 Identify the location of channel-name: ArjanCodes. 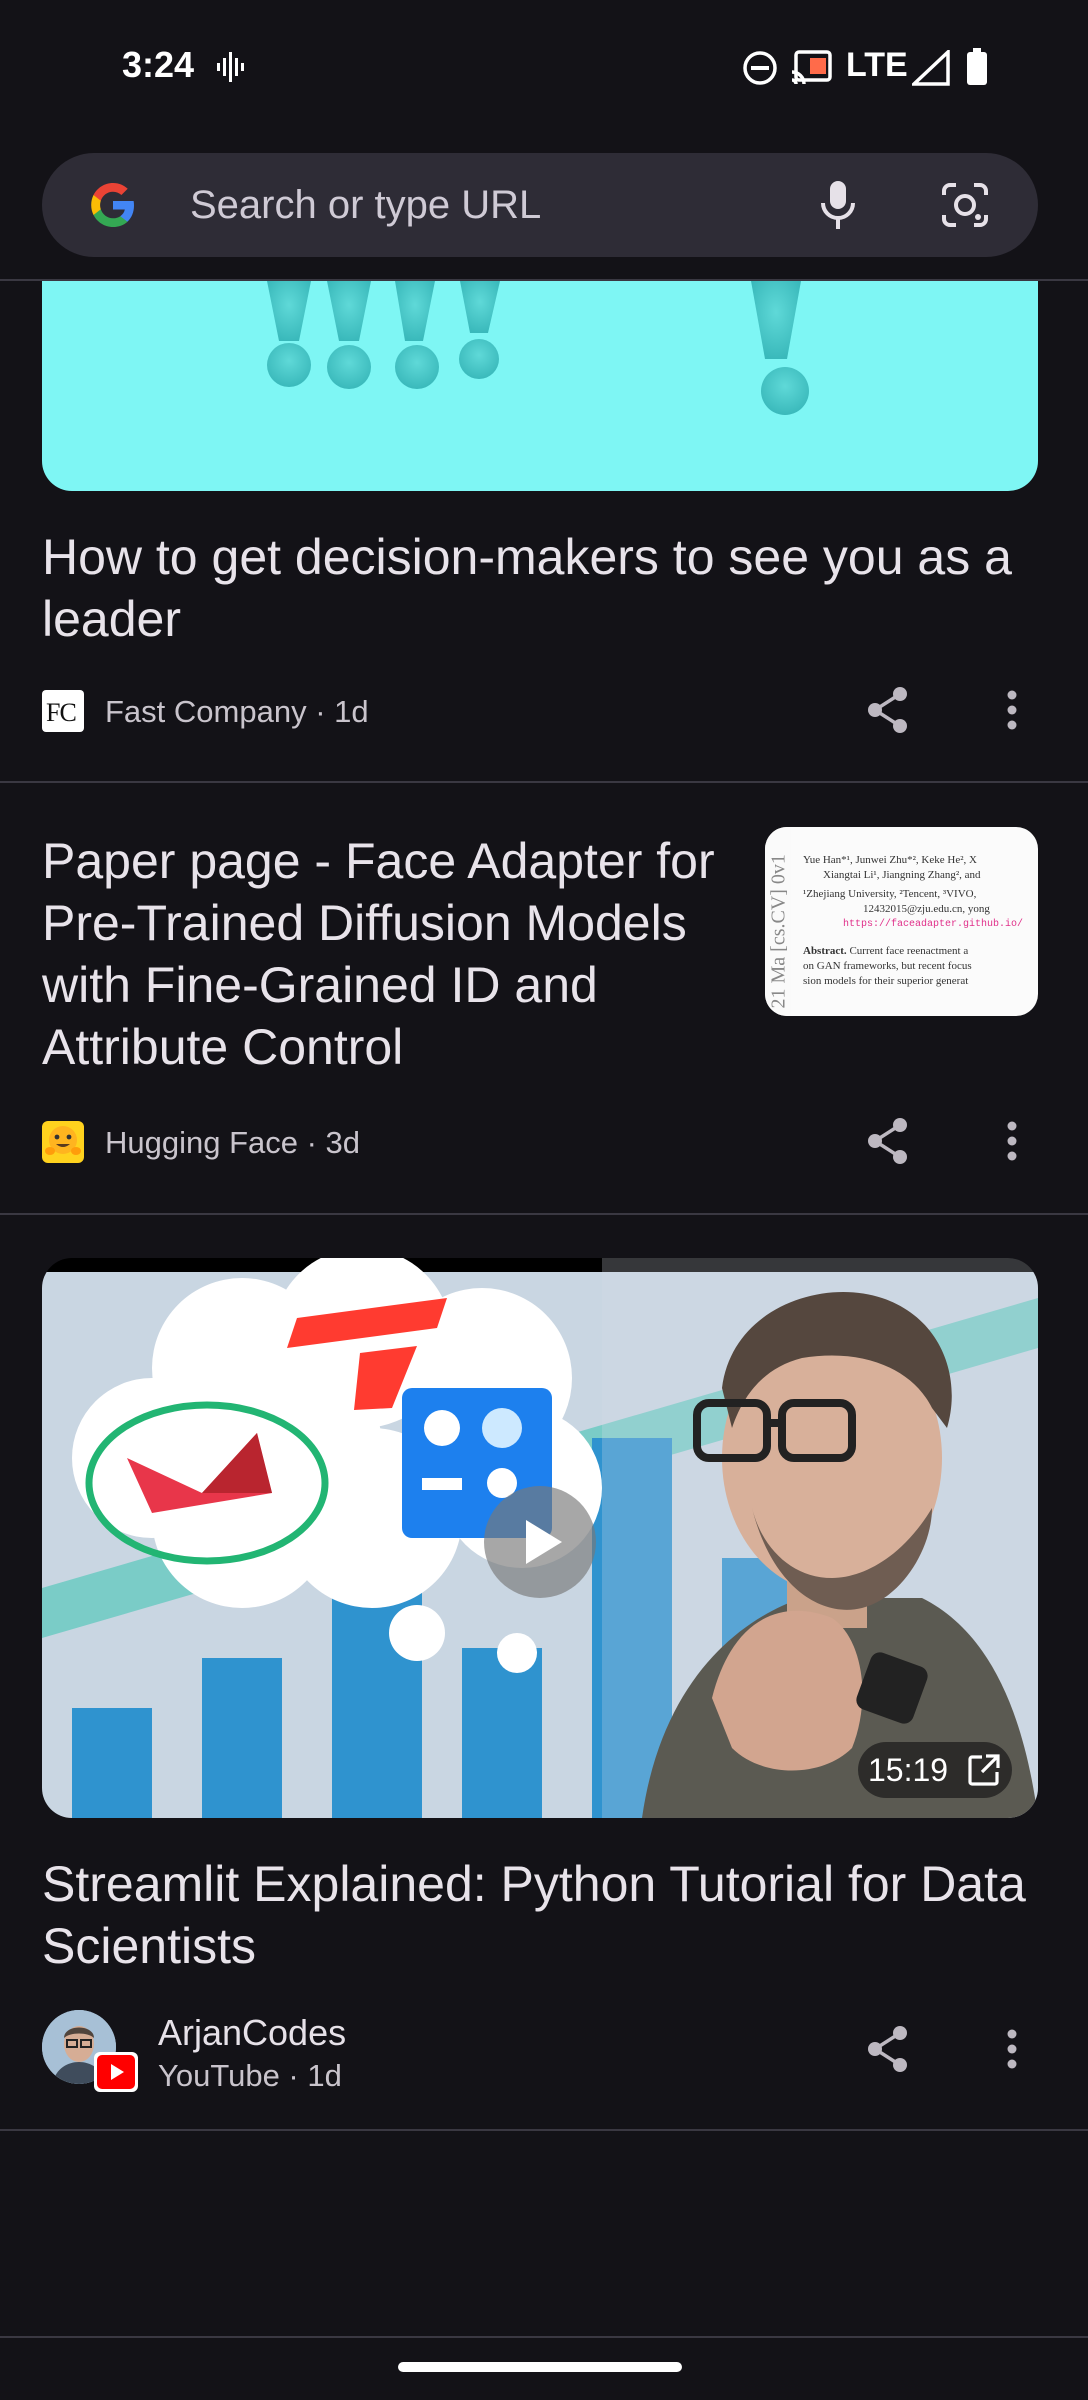
(252, 2032).